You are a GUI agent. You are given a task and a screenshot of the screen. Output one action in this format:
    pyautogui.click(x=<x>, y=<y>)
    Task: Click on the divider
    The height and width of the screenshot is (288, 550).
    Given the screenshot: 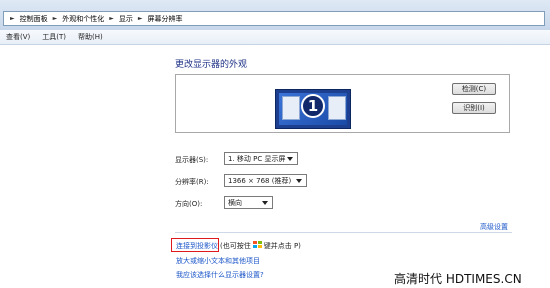 What is the action you would take?
    pyautogui.click(x=343, y=232)
    